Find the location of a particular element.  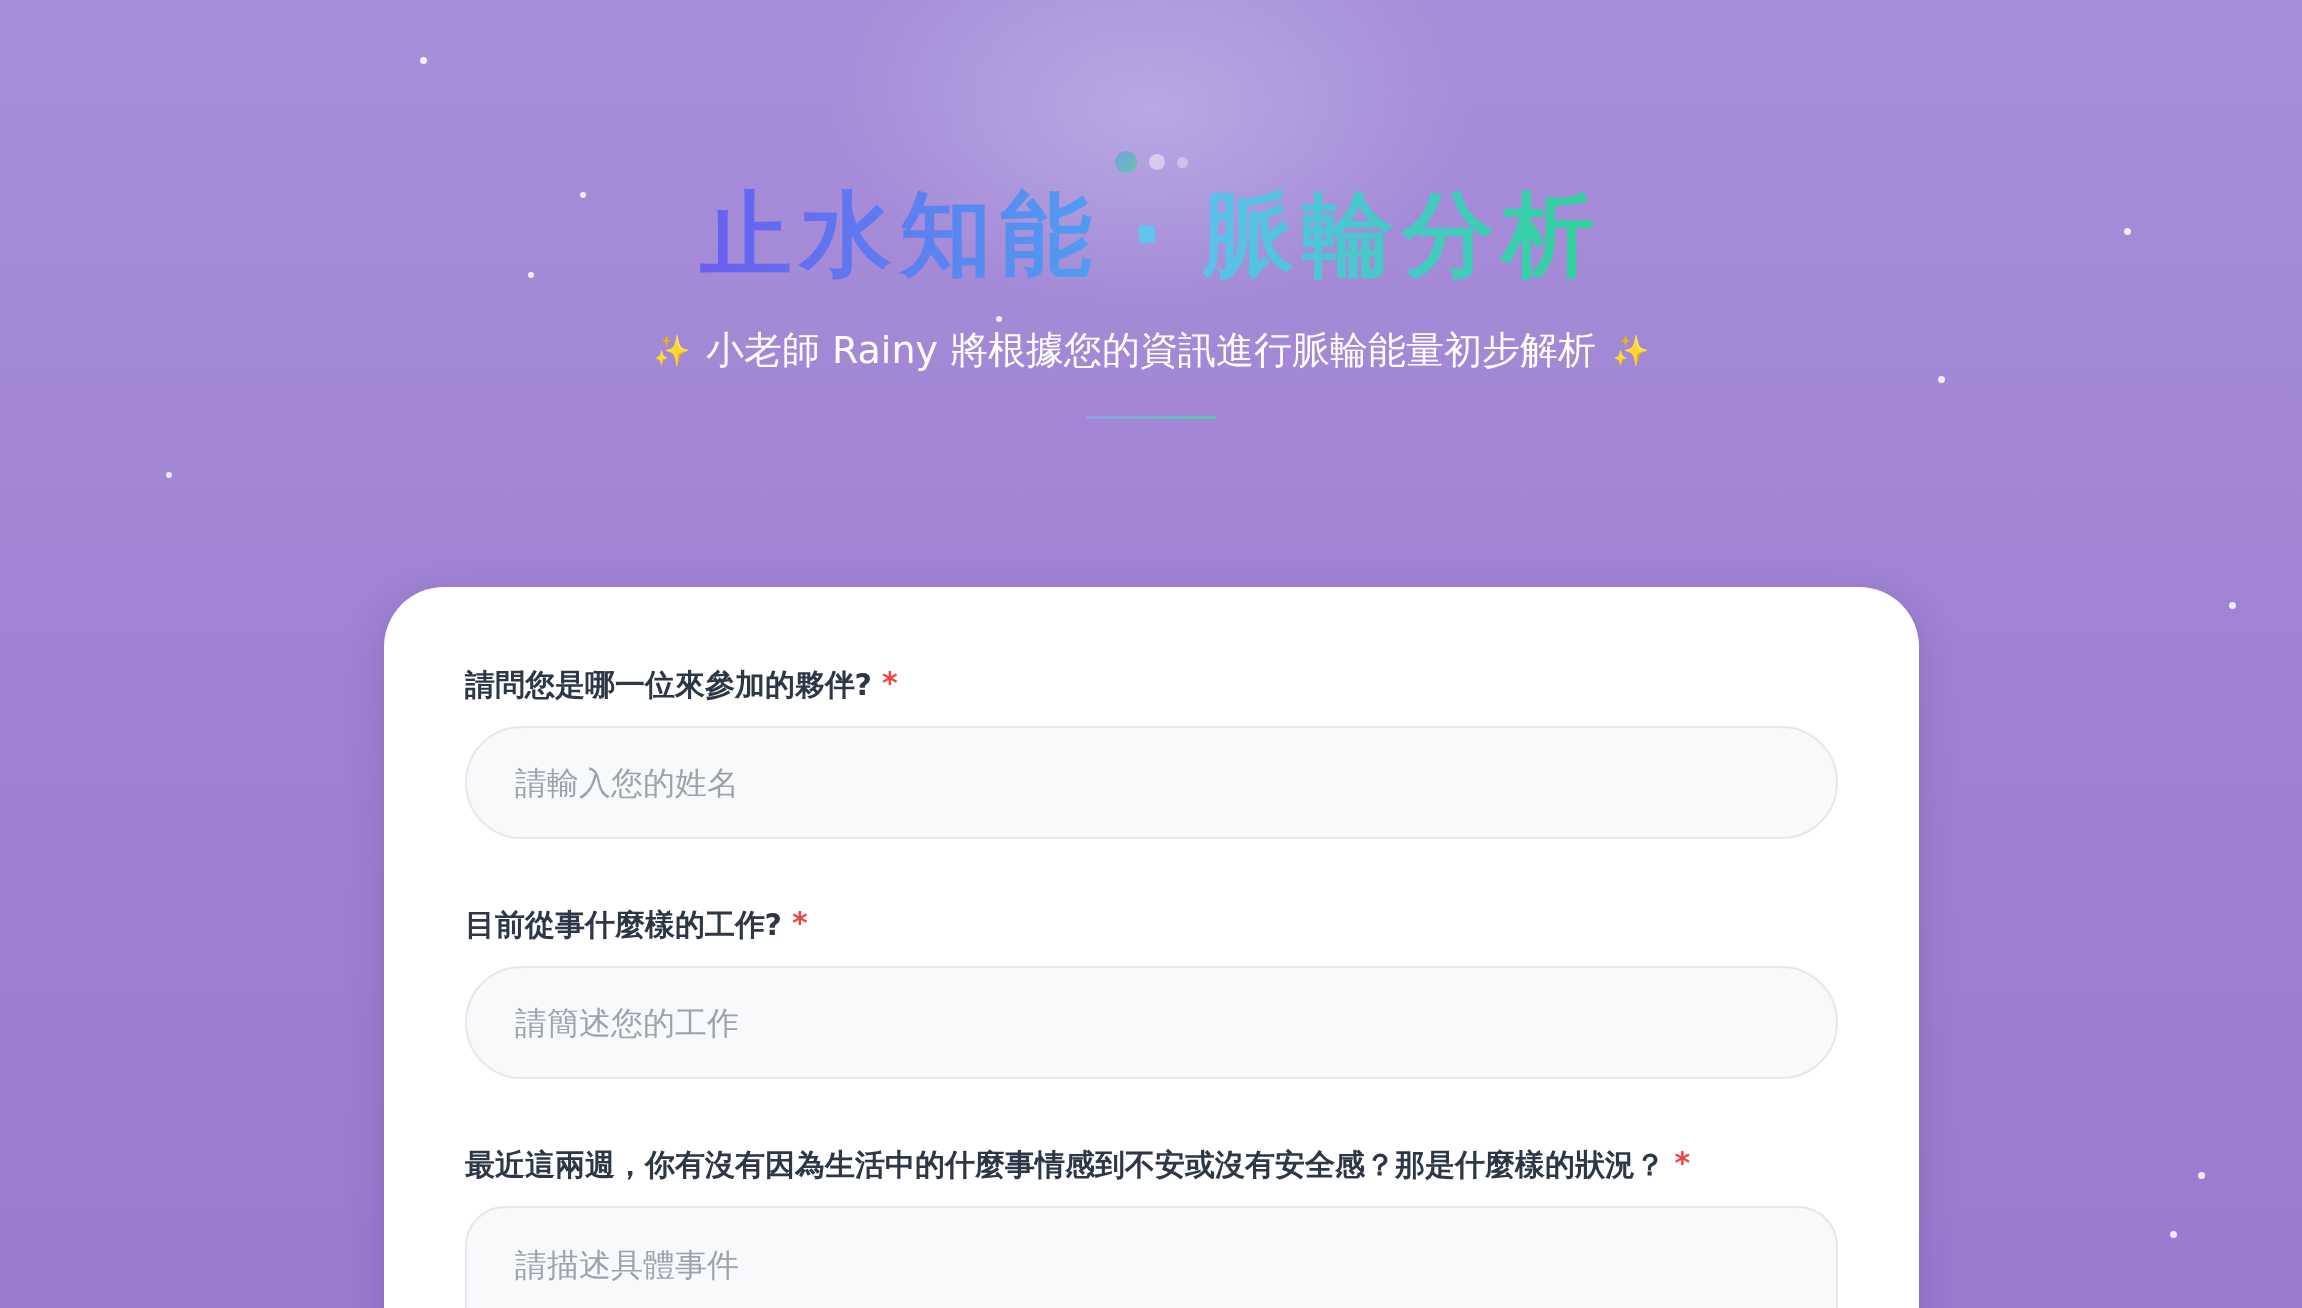

input-field: 請輸入您的姓名 is located at coordinates (1151, 783).